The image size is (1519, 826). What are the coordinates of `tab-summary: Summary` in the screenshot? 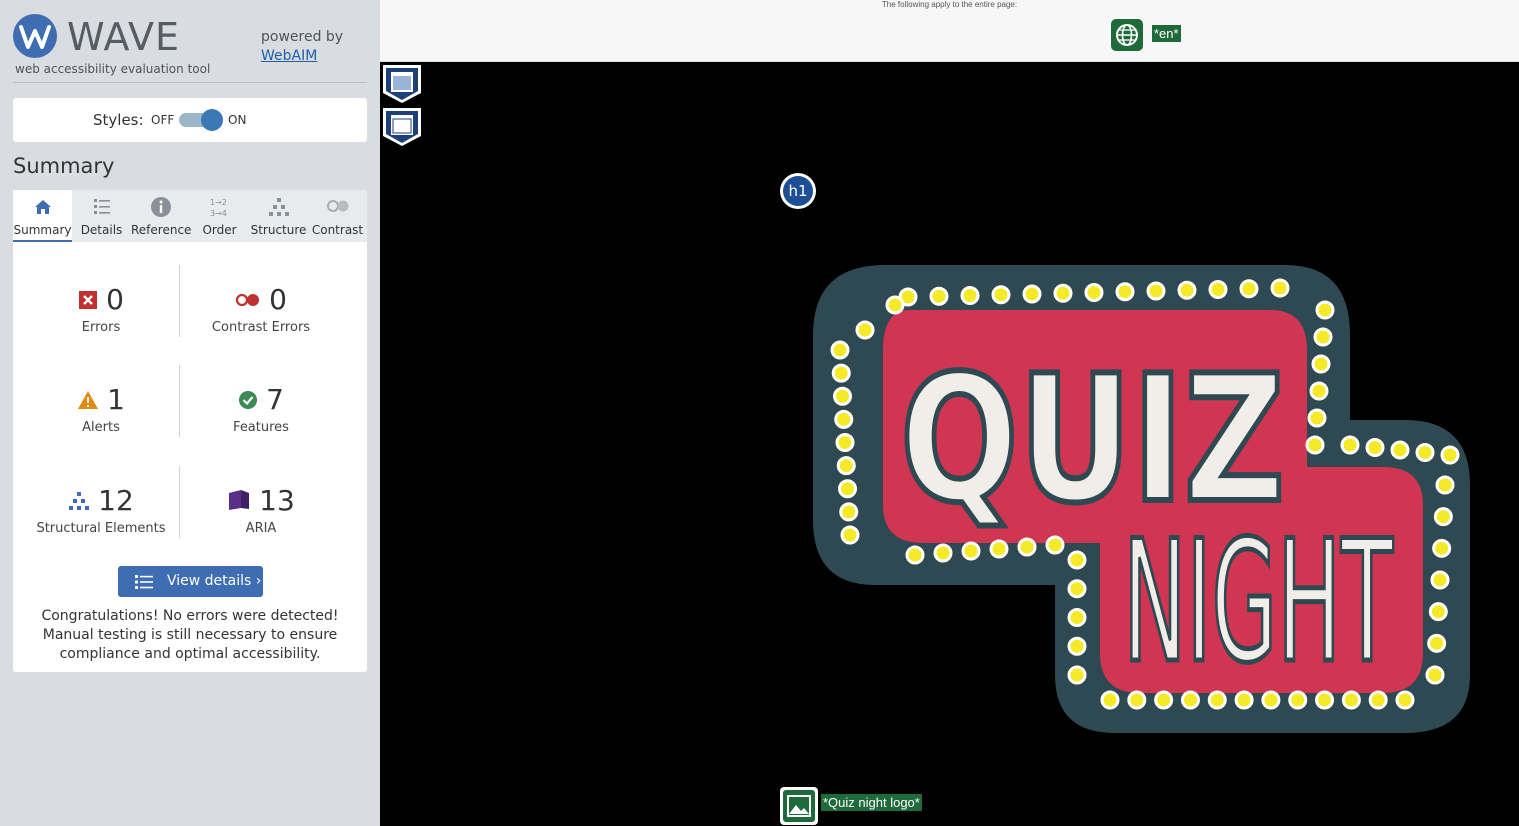 It's located at (42, 216).